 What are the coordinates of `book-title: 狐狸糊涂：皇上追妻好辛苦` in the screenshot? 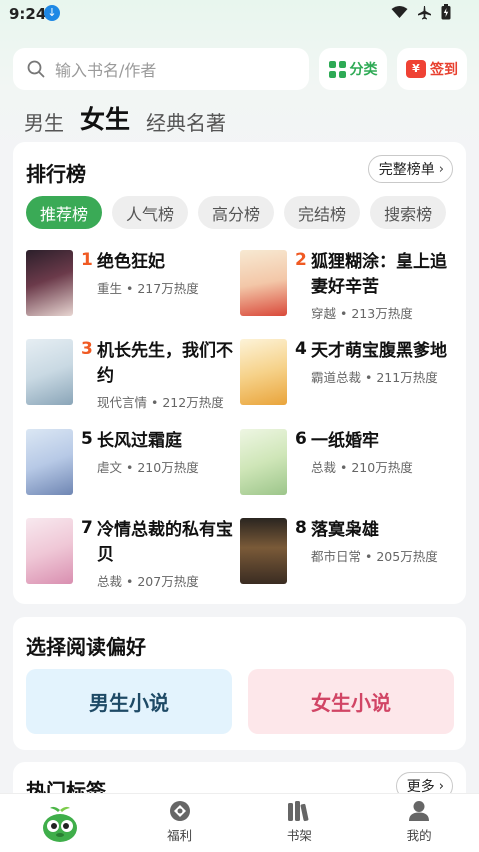 It's located at (379, 274).